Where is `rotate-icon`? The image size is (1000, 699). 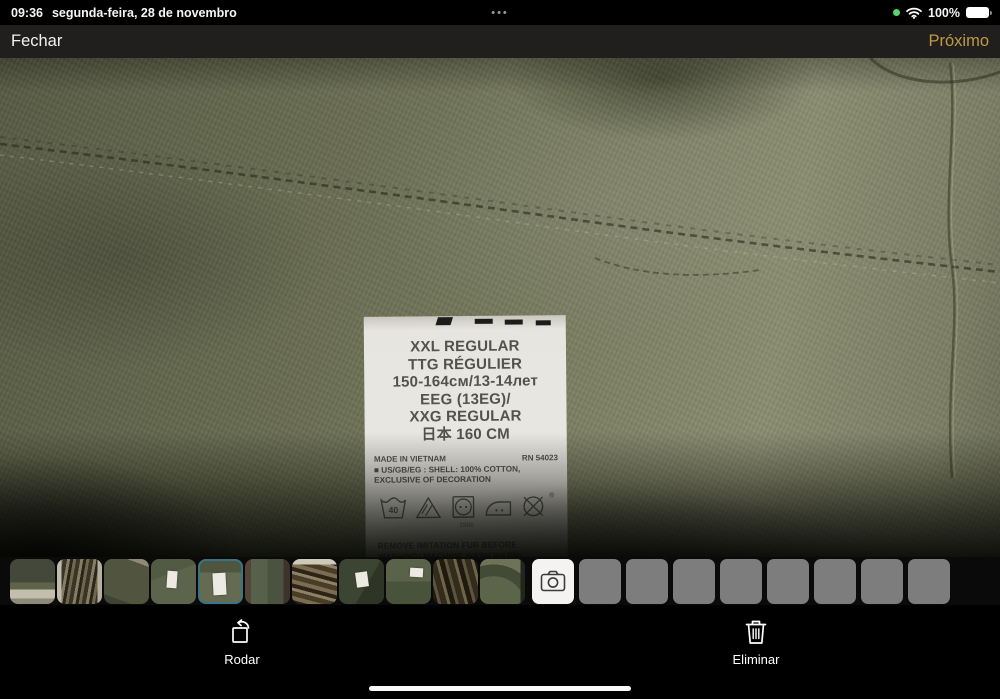
rotate-icon is located at coordinates (241, 631).